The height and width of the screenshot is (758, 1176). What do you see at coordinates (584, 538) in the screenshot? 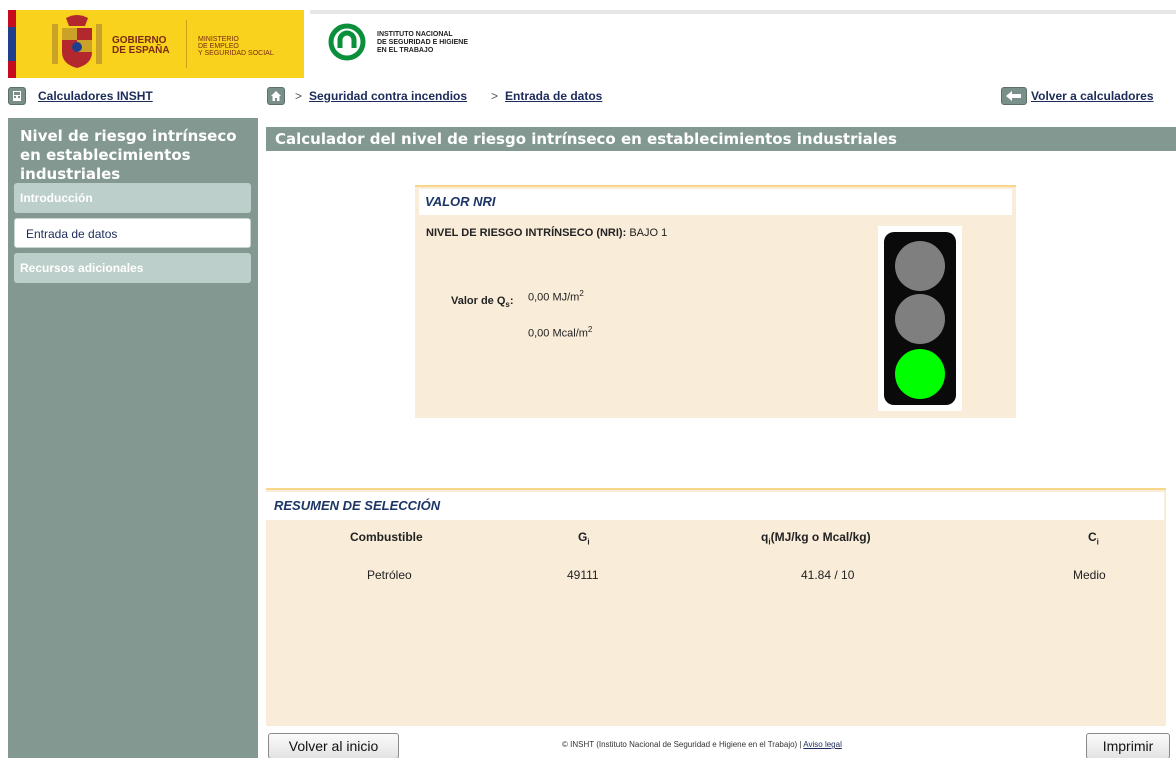
I see `table-header-gi: Gi` at bounding box center [584, 538].